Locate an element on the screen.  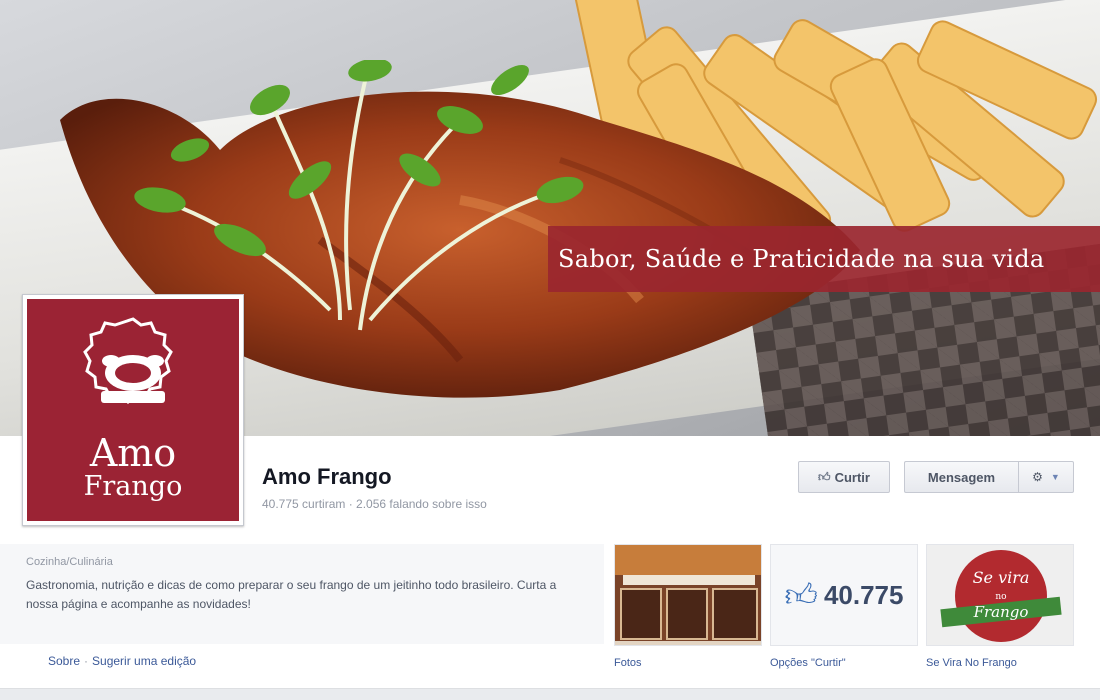
message-button: Mensagem is located at coordinates (961, 477).